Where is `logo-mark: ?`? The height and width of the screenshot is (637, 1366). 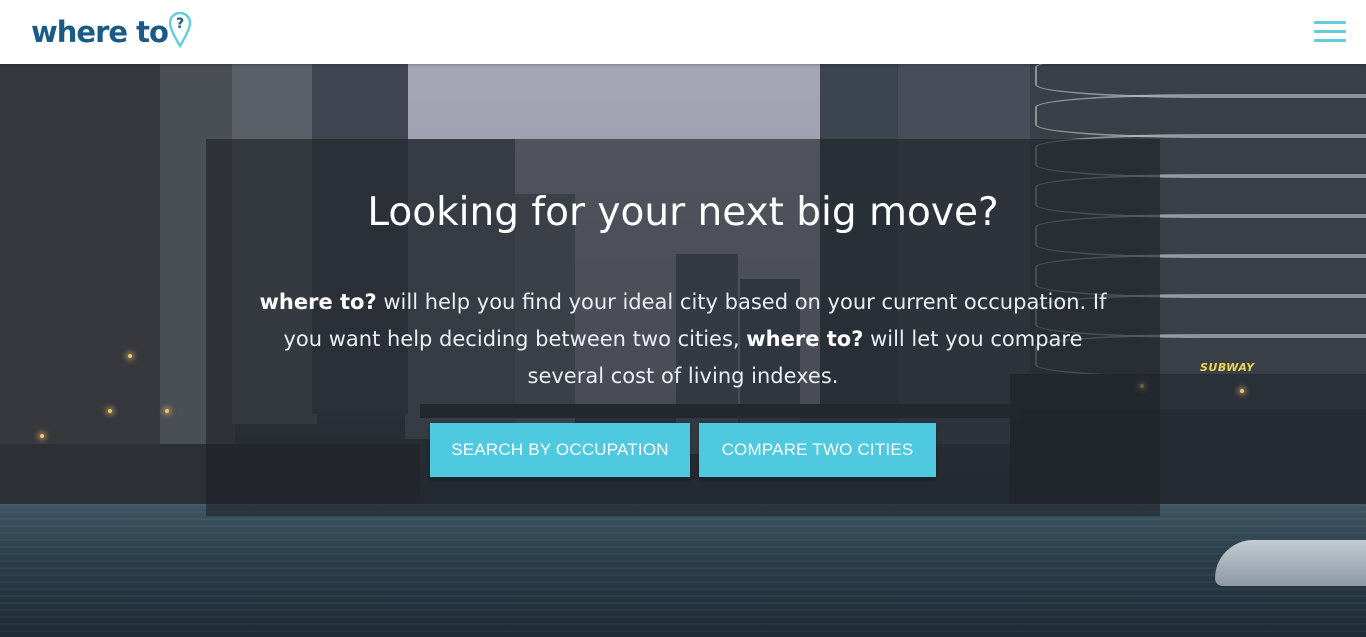
logo-mark: ? is located at coordinates (180, 24).